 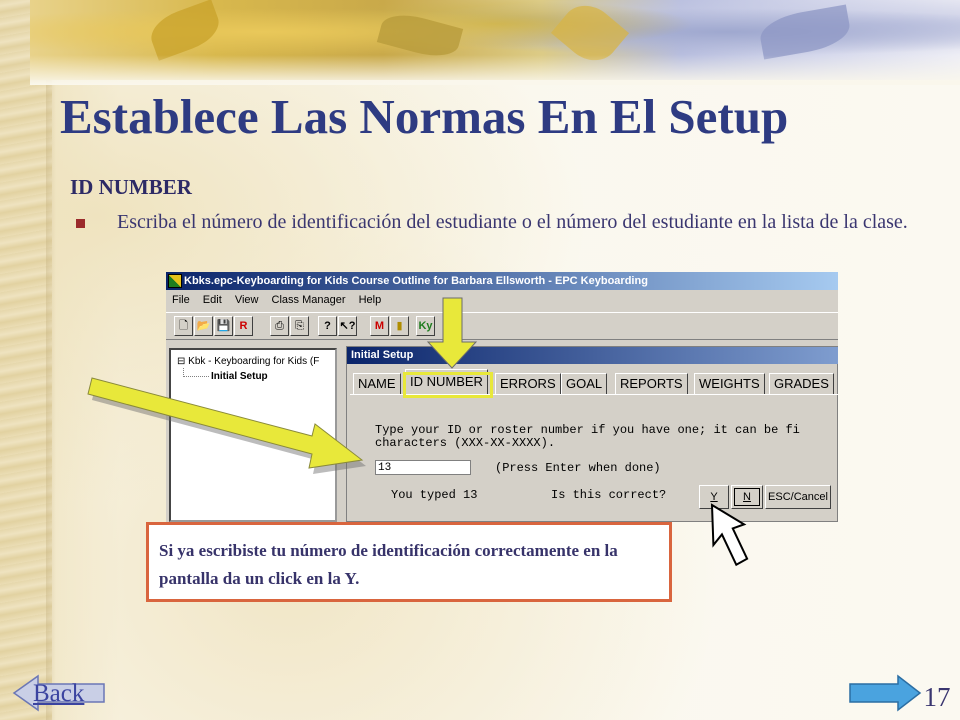 What do you see at coordinates (425, 326) in the screenshot?
I see `keyboard-icon: Ky` at bounding box center [425, 326].